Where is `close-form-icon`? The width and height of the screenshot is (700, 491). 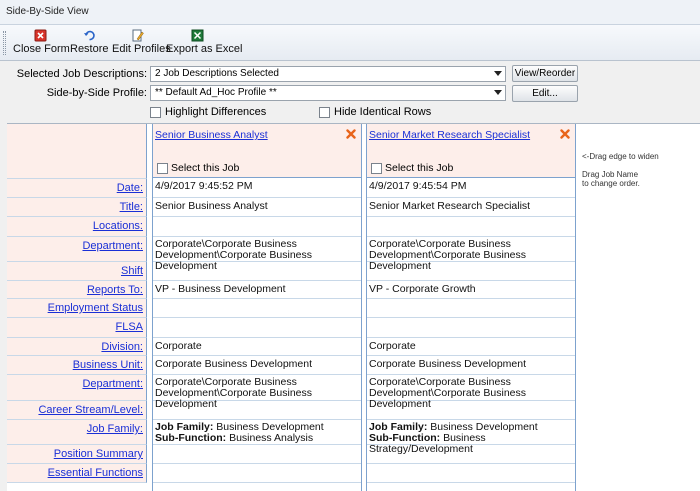
close-form-icon is located at coordinates (40, 35).